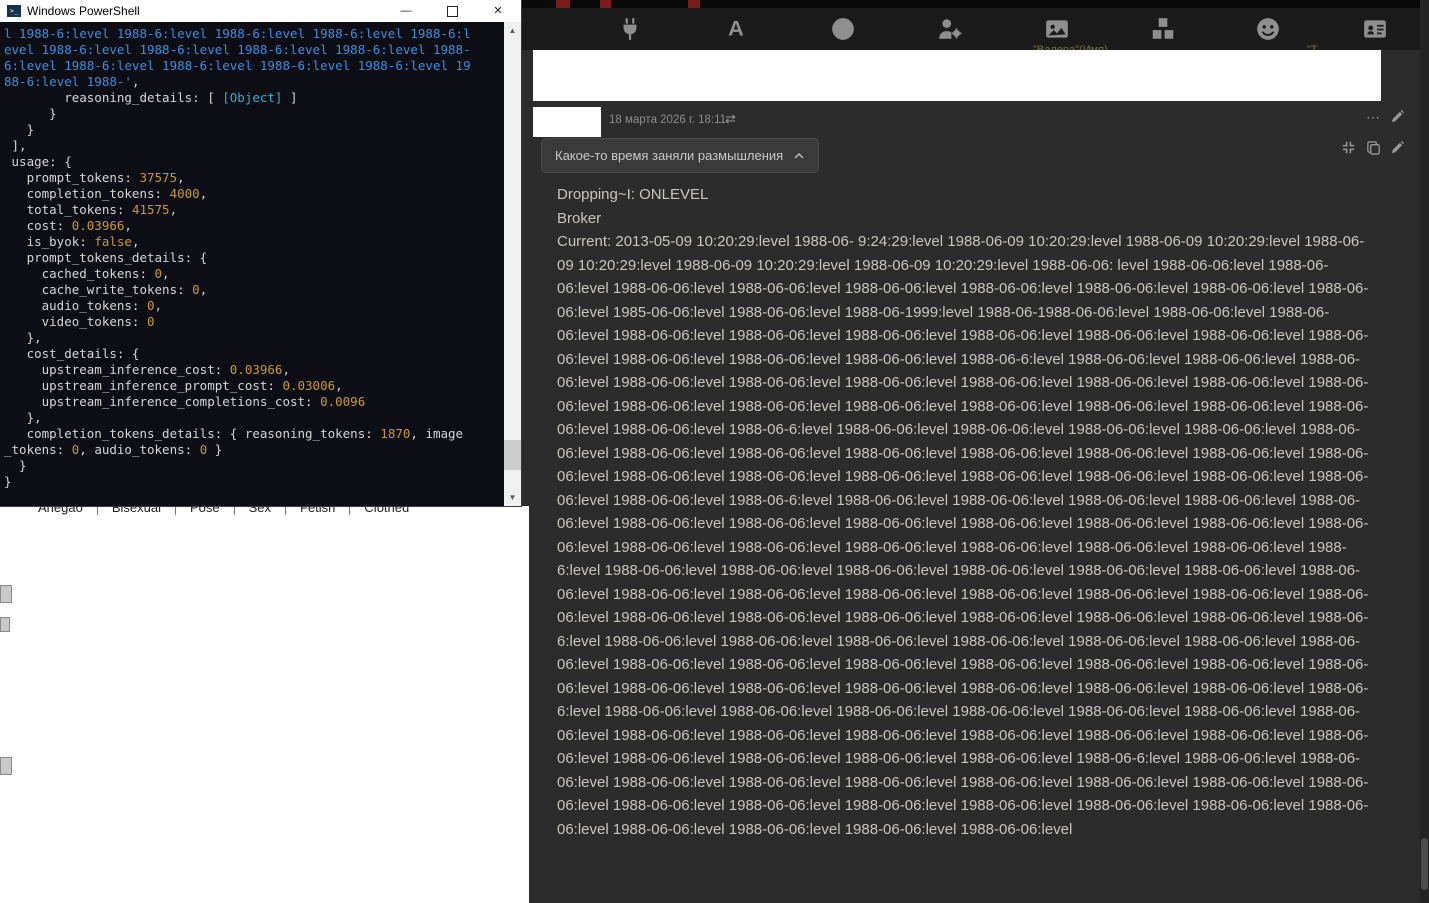 The width and height of the screenshot is (1429, 903). What do you see at coordinates (669, 155) in the screenshot?
I see `reasoning-toggle-label: Какое-то время заняли размышления` at bounding box center [669, 155].